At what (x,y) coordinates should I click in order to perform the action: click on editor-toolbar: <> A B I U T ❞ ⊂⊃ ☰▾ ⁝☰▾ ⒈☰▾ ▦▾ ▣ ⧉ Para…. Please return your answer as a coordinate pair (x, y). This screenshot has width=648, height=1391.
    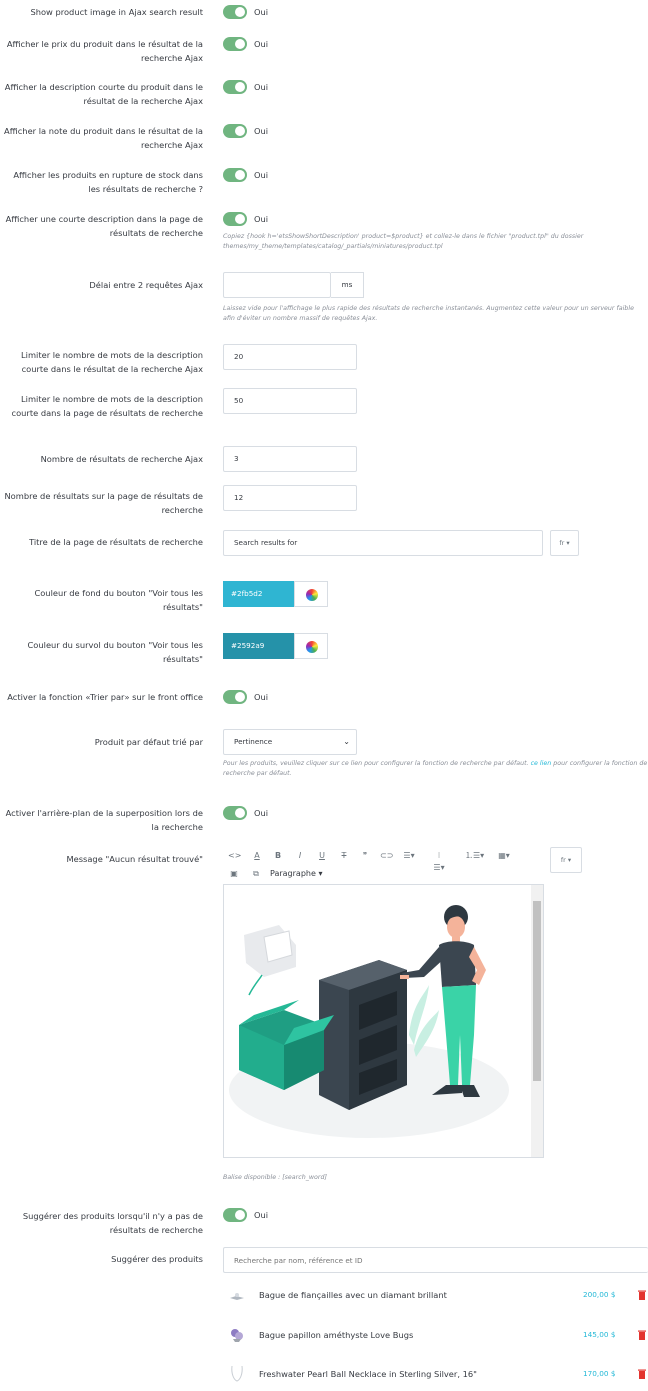
    Looking at the image, I should click on (378, 866).